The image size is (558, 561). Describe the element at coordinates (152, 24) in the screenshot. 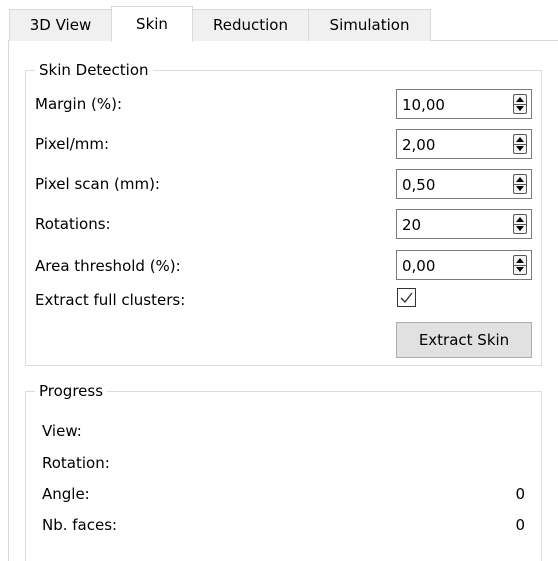

I see `tab-skin: Skin` at that location.